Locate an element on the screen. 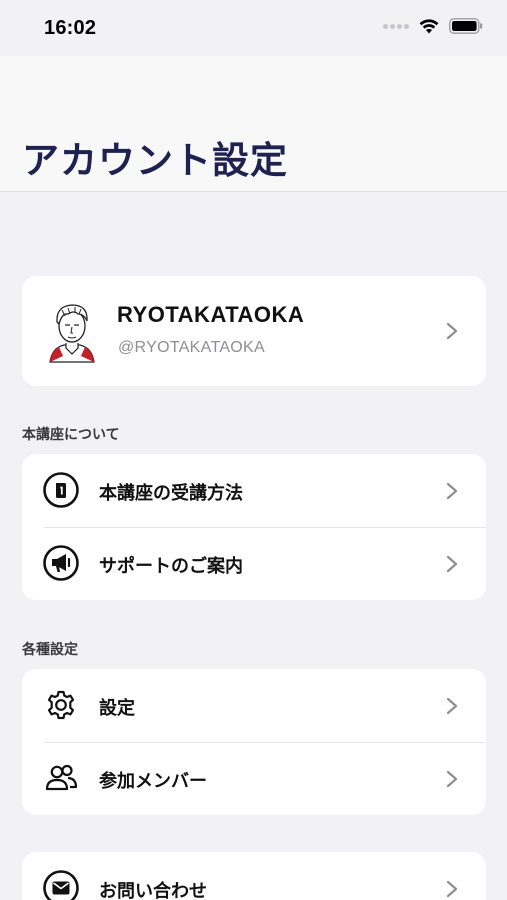 The height and width of the screenshot is (900, 507). row-label: 設定 is located at coordinates (117, 708).